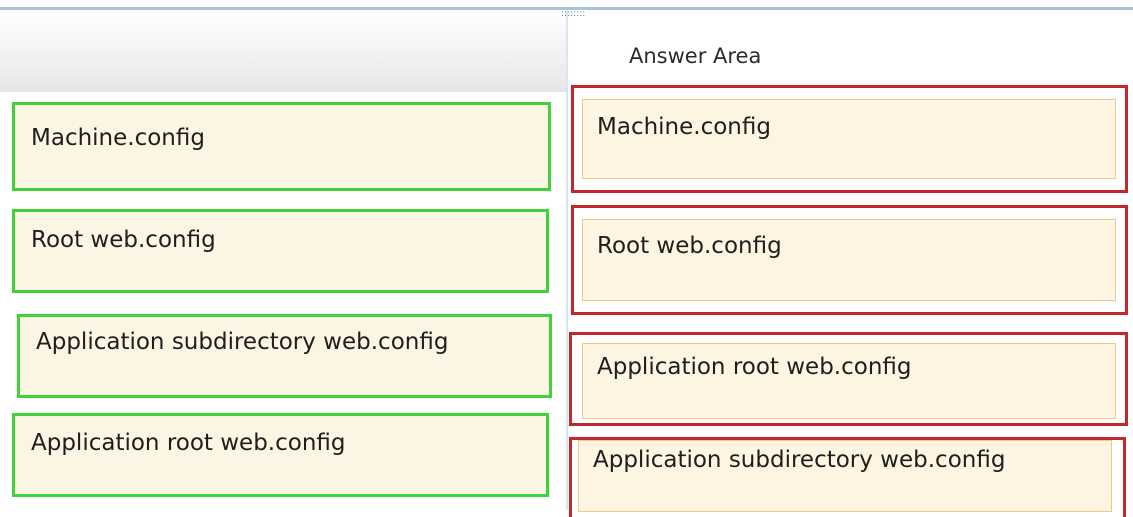 This screenshot has width=1133, height=517. What do you see at coordinates (845, 476) in the screenshot?
I see `answer-card-application-subdirectory-web-config: Application subdirectory web.config` at bounding box center [845, 476].